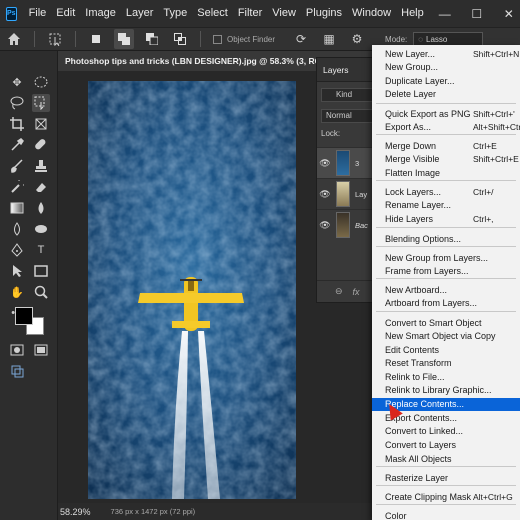 This screenshot has width=520, height=520. Describe the element at coordinates (446, 54) in the screenshot. I see `menu-item-new-layer: New Layer... Shift+Ctrl+N` at that location.